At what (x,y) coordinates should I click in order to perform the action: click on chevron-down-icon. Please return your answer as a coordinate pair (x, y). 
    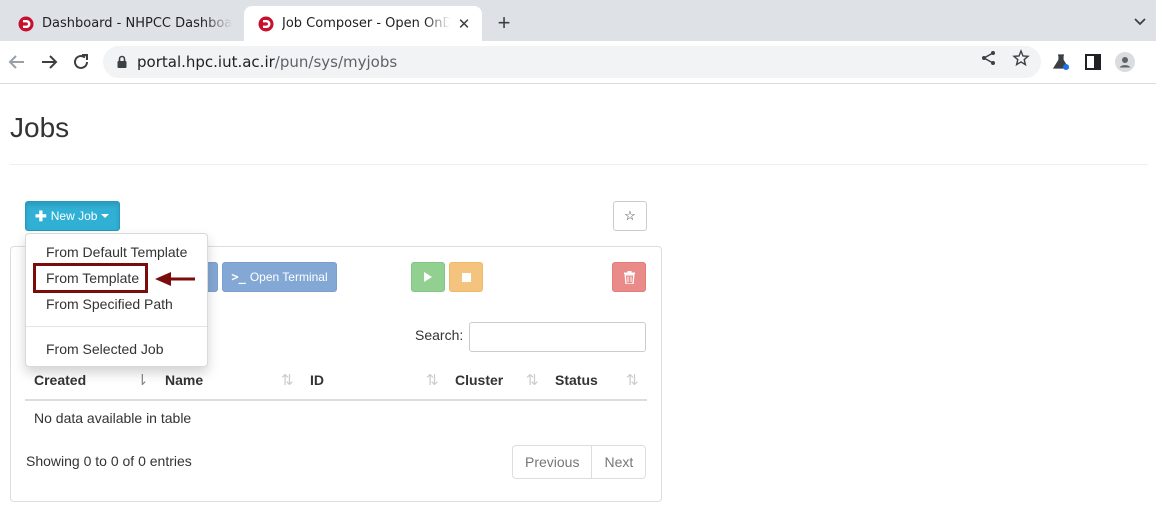
    Looking at the image, I should click on (1140, 21).